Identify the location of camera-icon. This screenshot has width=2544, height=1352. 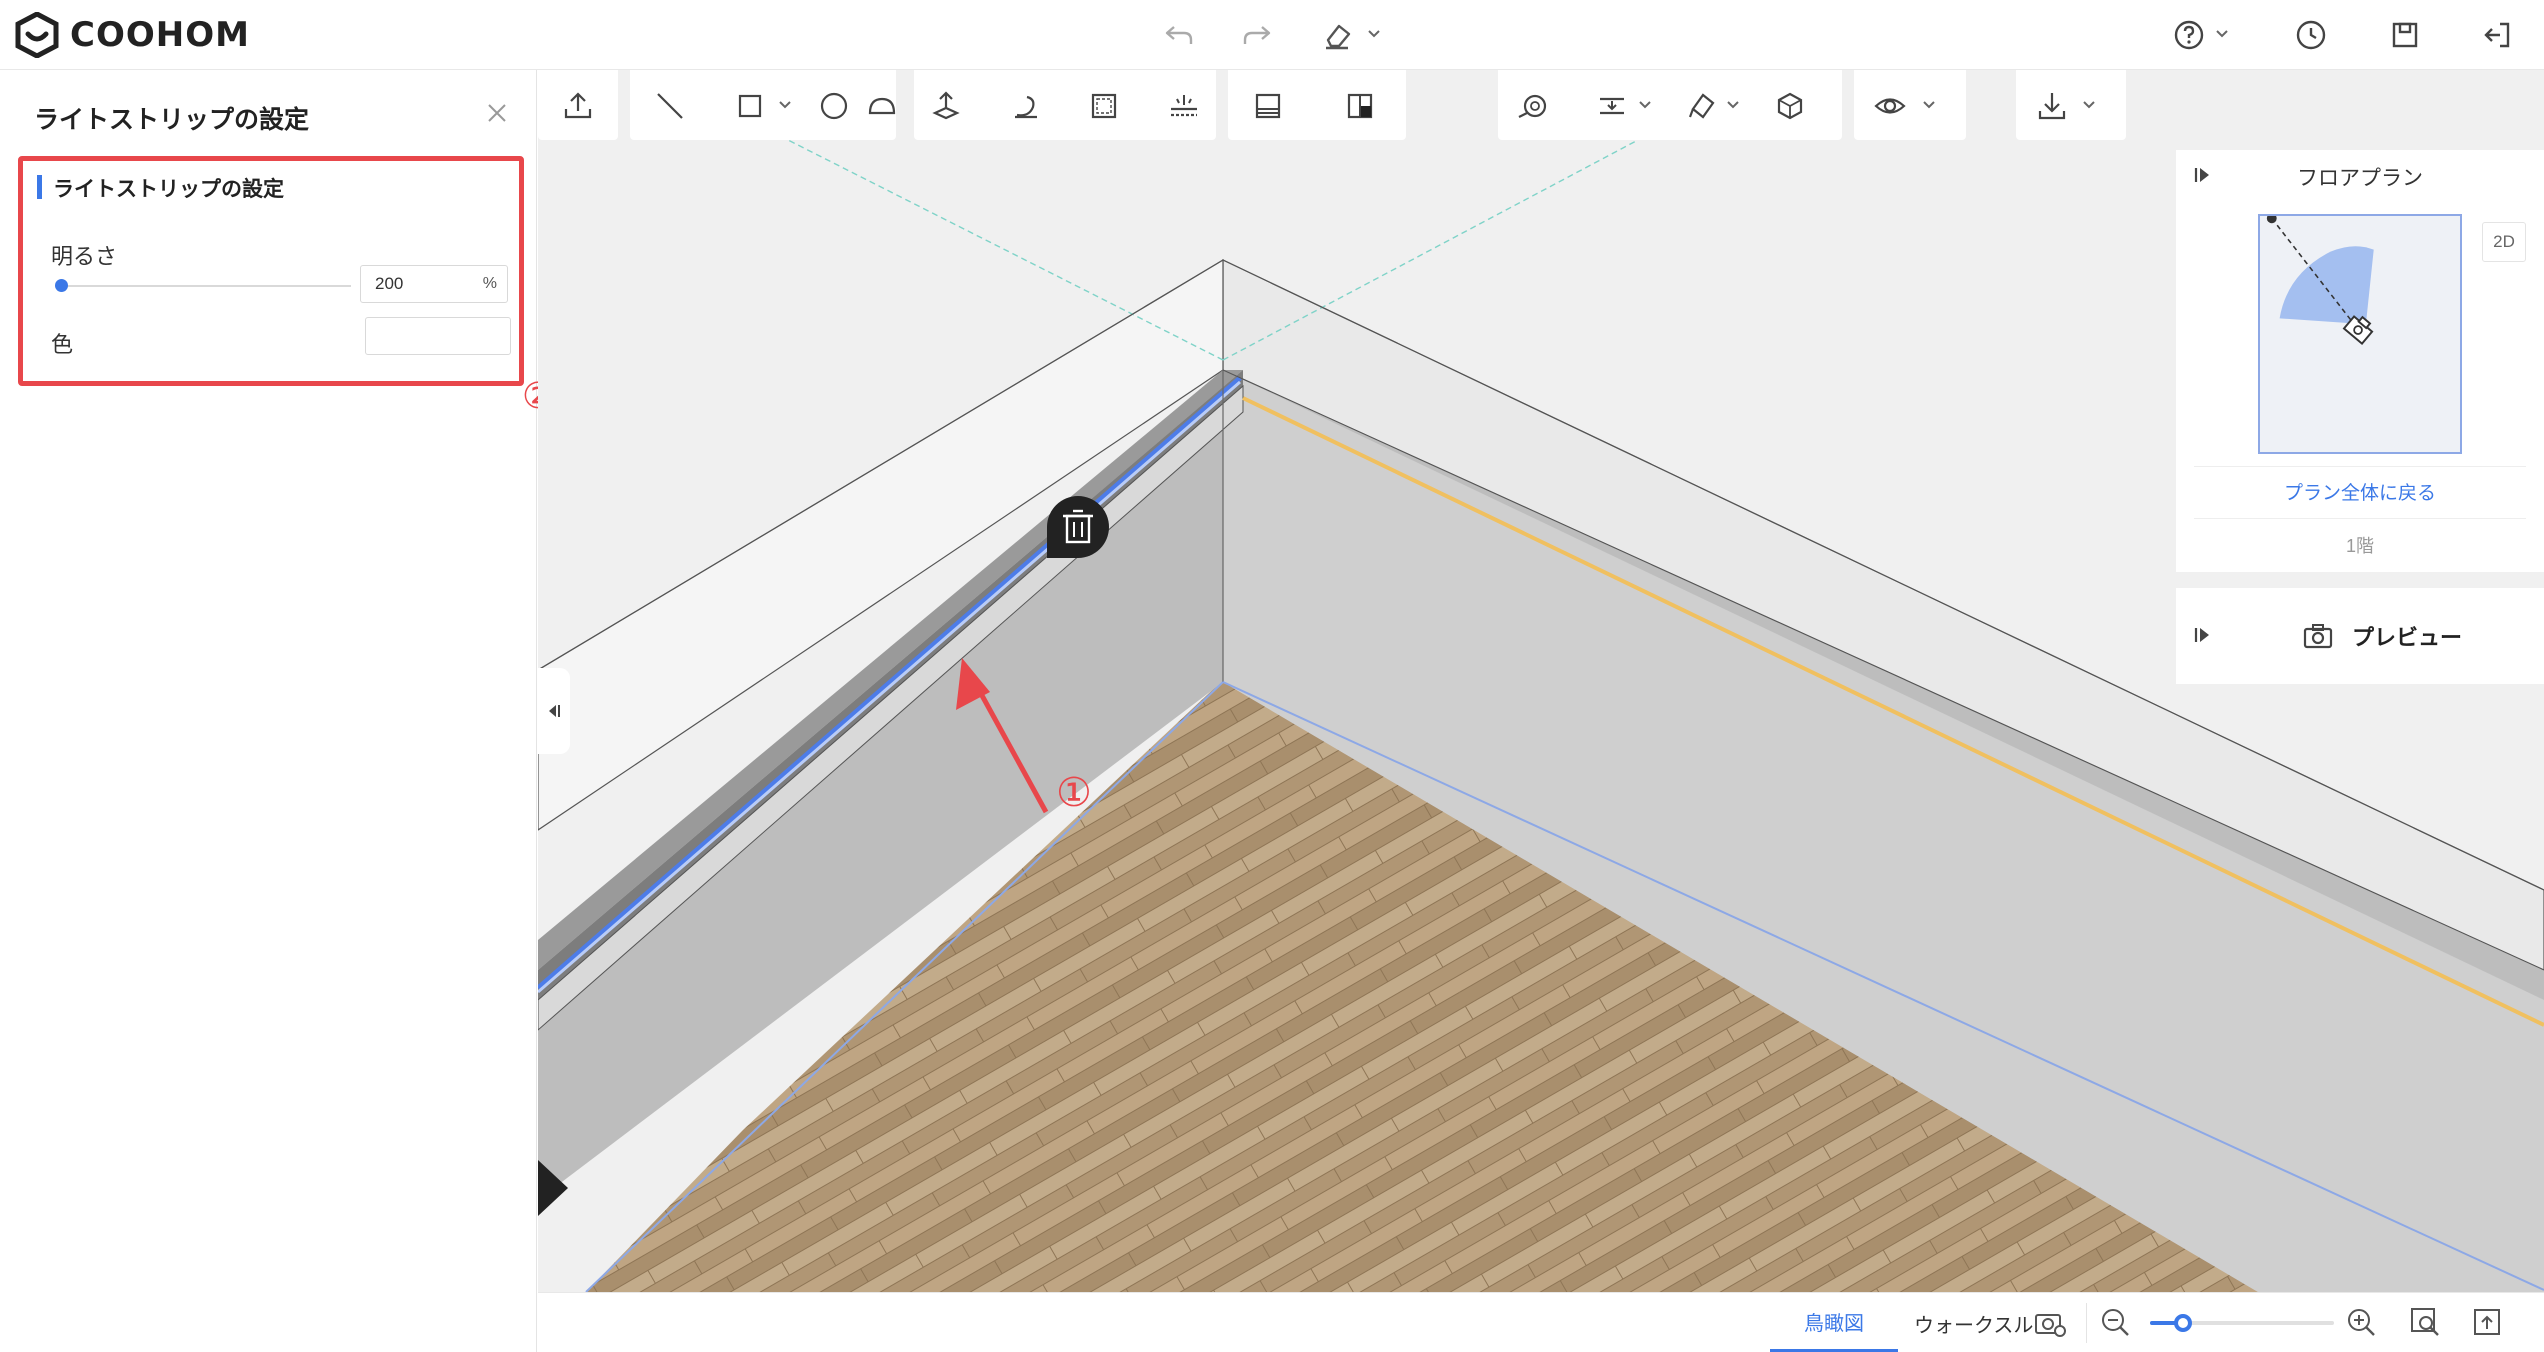
(2318, 636).